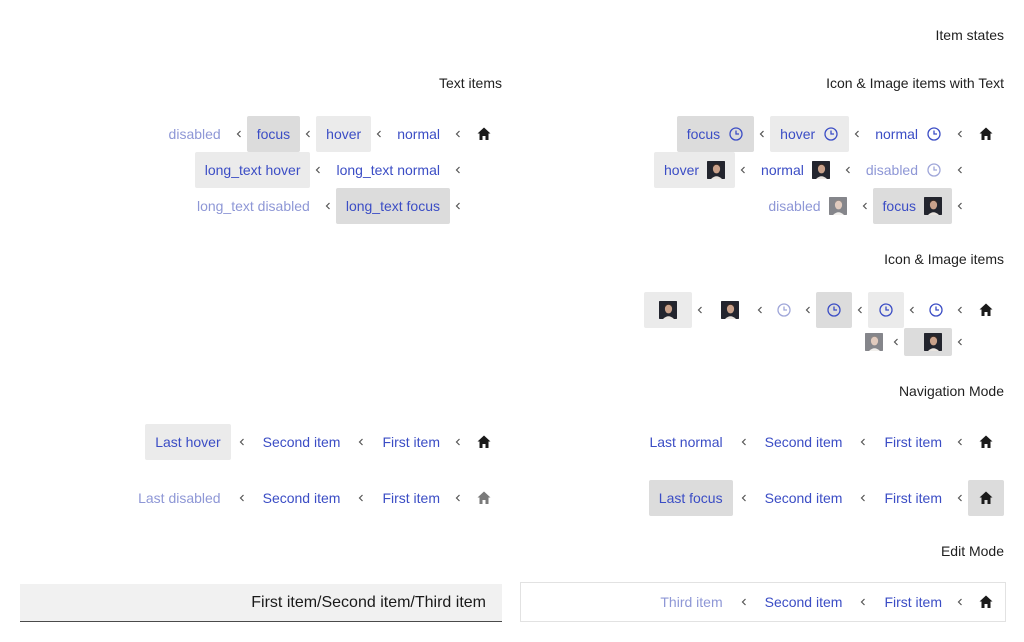  I want to click on icon-text-item-disabled: disabled, so click(904, 170).